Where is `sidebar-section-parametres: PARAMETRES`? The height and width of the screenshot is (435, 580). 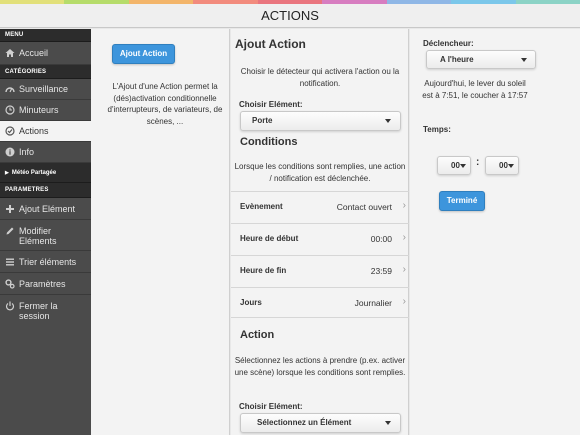
sidebar-section-parametres: PARAMETRES is located at coordinates (45, 190).